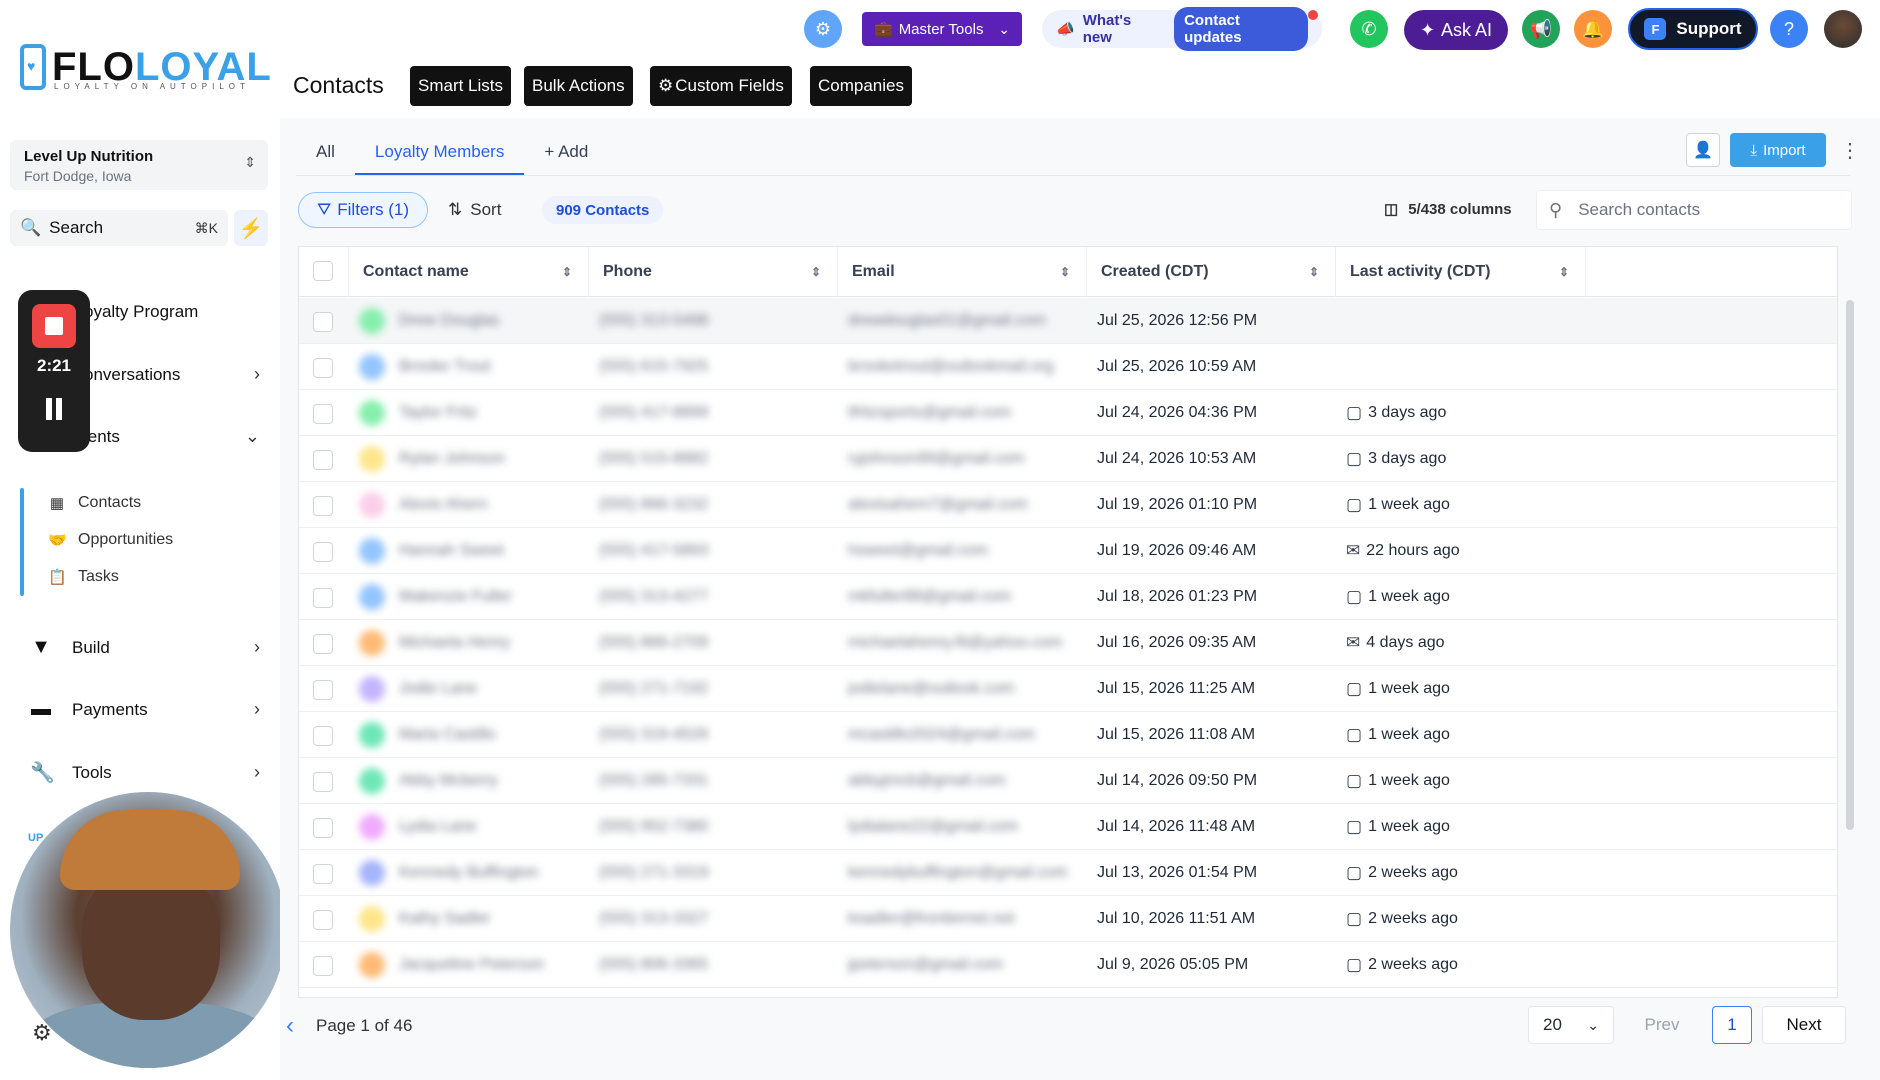 This screenshot has width=1880, height=1080. Describe the element at coordinates (962, 321) in the screenshot. I see `email-cell: drewdouglas01@gmail.com` at that location.